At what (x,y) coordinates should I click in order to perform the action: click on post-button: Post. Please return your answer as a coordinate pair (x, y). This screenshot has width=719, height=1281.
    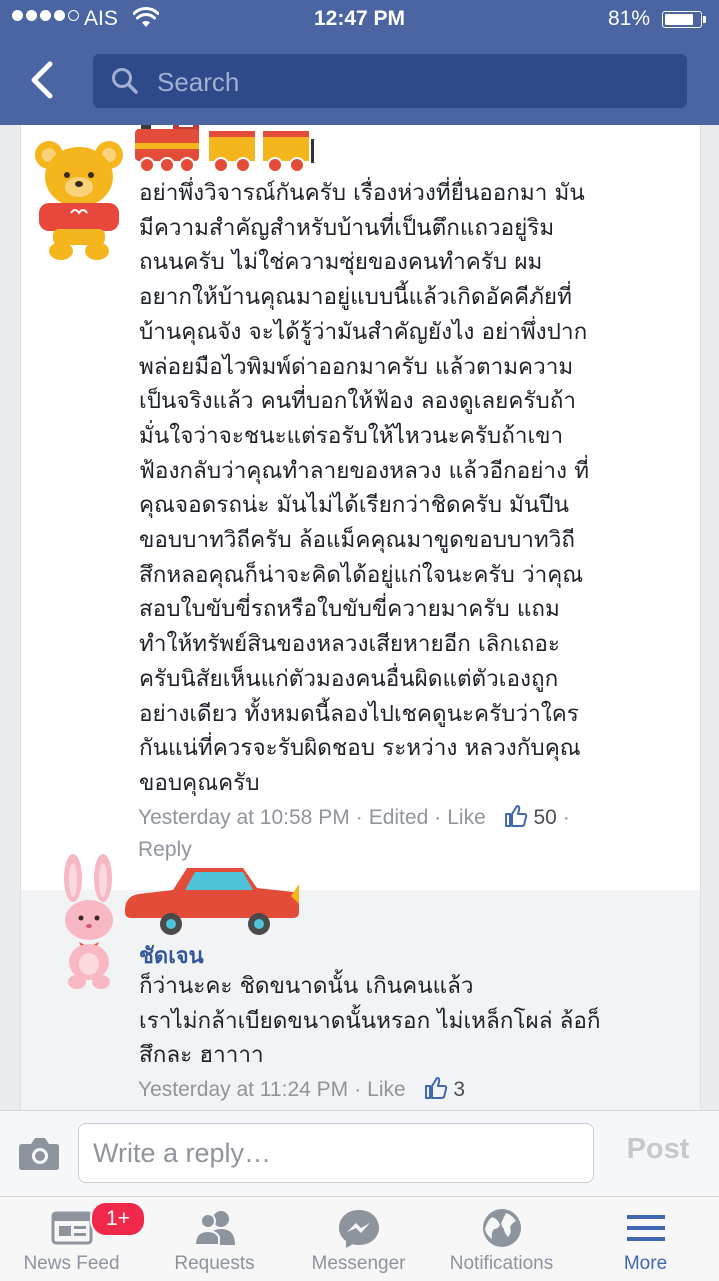
    Looking at the image, I should click on (658, 1153).